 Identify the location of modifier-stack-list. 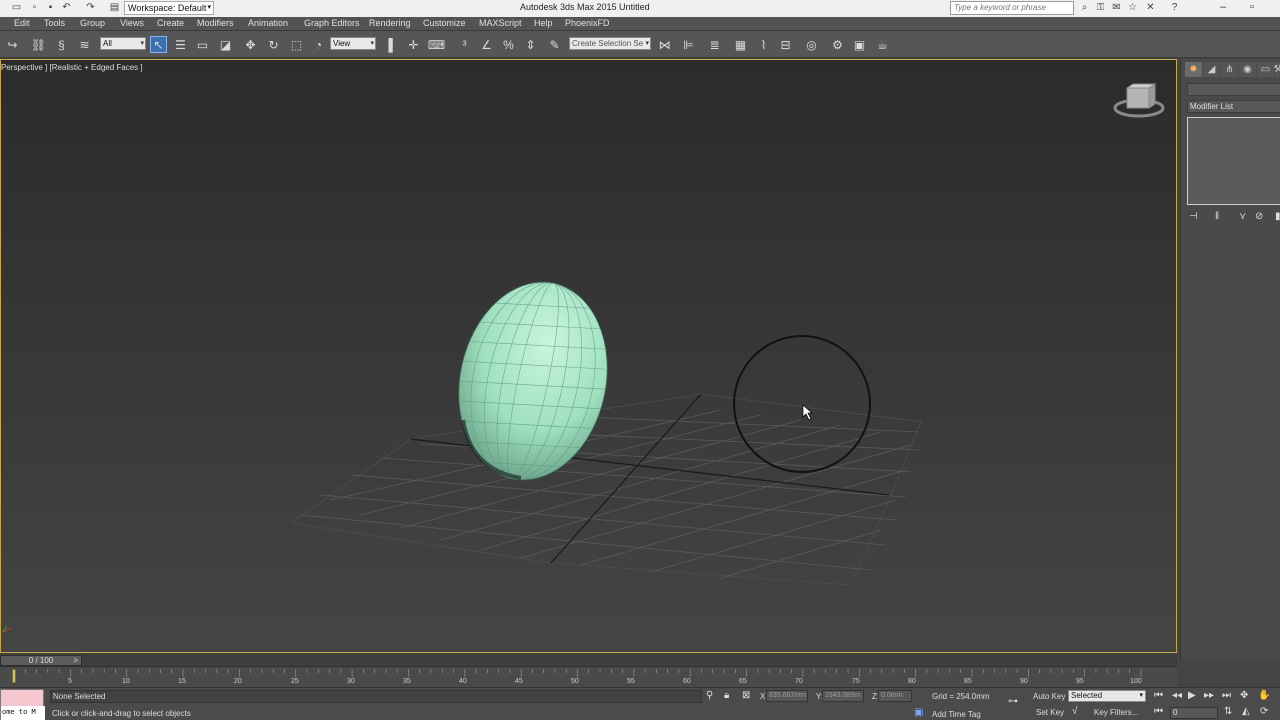
(1233, 161).